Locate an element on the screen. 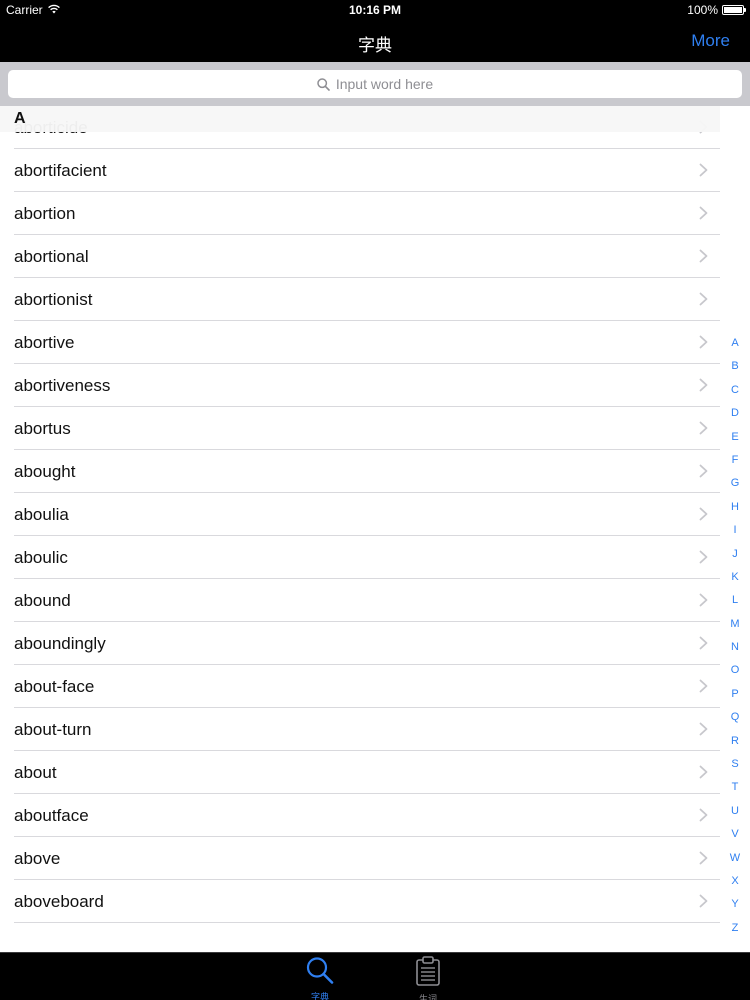  index-letter: N is located at coordinates (735, 651).